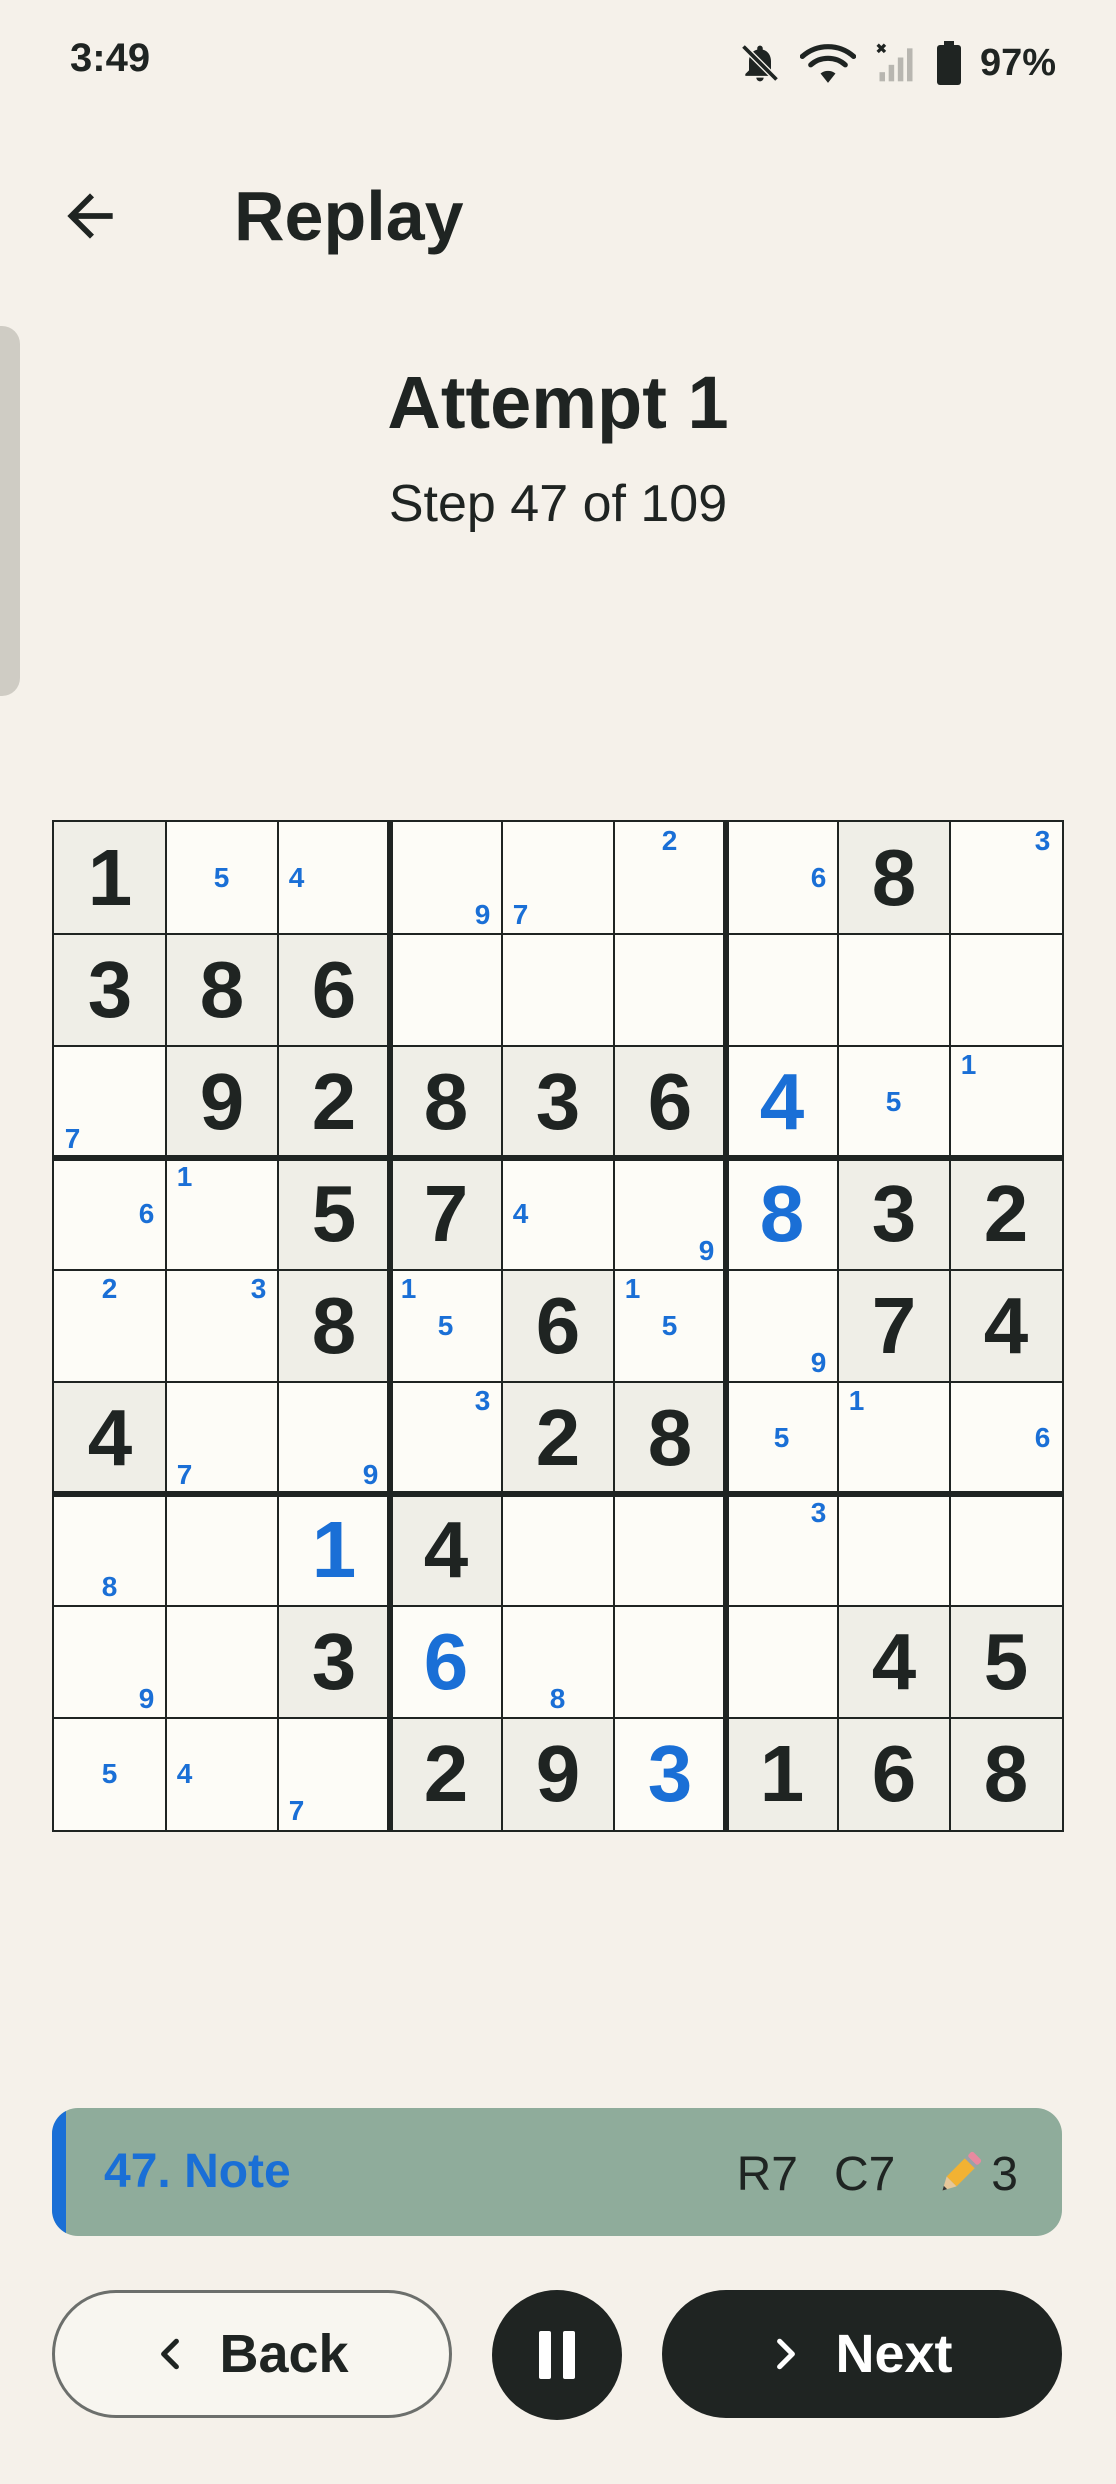 The width and height of the screenshot is (1116, 2484). Describe the element at coordinates (222, 1326) in the screenshot. I see `cell-r5c2: 3` at that location.